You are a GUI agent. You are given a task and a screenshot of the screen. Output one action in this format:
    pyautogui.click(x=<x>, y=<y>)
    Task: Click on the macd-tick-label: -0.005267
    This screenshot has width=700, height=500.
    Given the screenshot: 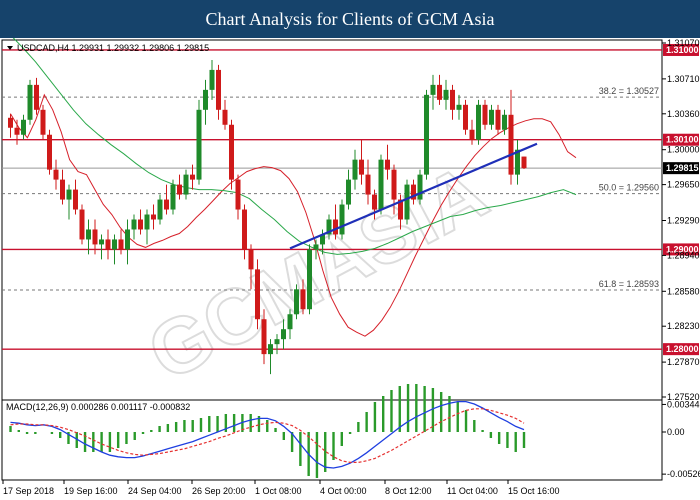 What is the action you would take?
    pyautogui.click(x=683, y=474)
    